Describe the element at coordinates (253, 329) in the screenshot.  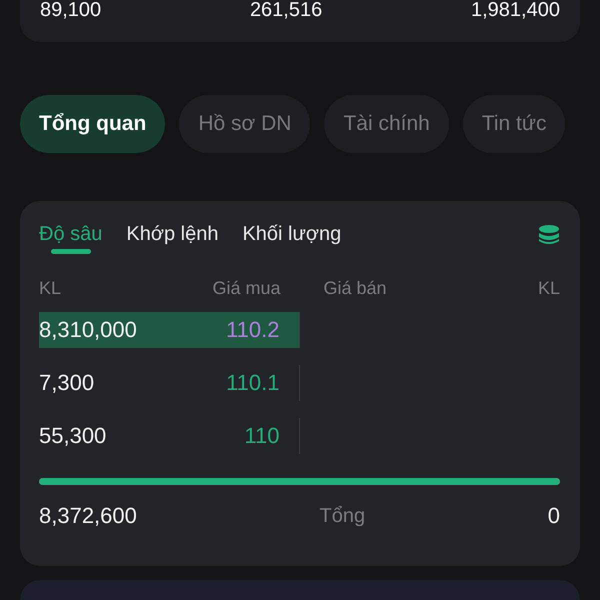
I see `bid-price: 110.2` at that location.